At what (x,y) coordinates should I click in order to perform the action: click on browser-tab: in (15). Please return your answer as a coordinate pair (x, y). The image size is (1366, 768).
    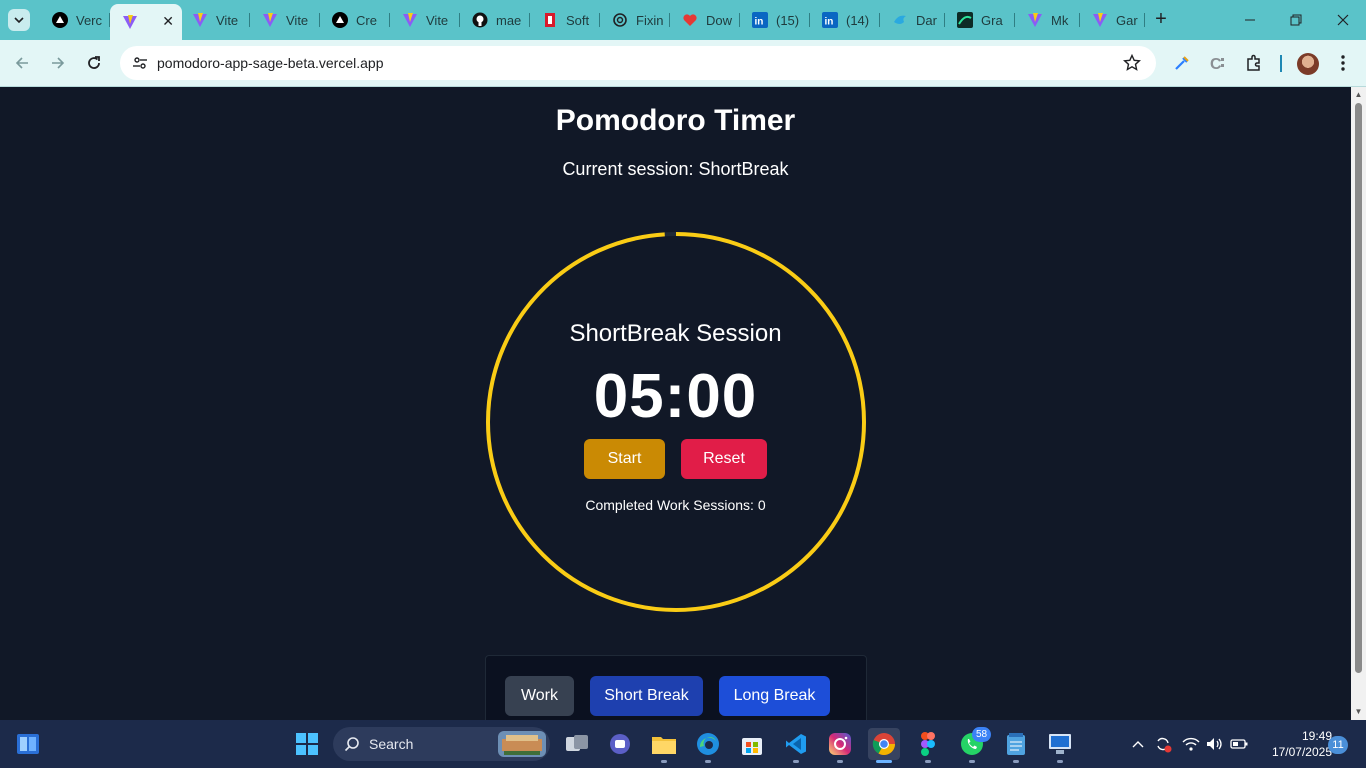
    Looking at the image, I should click on (775, 20).